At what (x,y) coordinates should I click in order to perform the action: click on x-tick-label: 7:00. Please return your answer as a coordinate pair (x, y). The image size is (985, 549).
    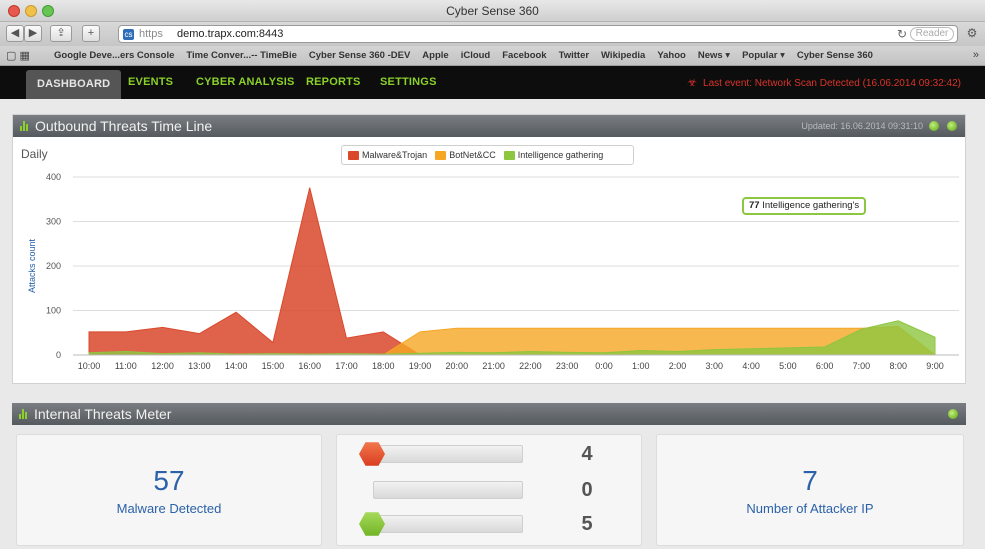
    Looking at the image, I should click on (862, 366).